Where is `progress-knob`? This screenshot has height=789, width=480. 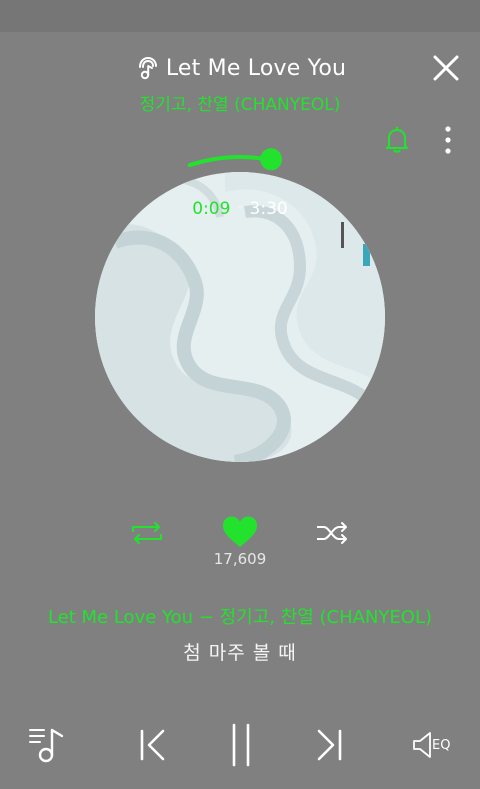
progress-knob is located at coordinates (271, 159).